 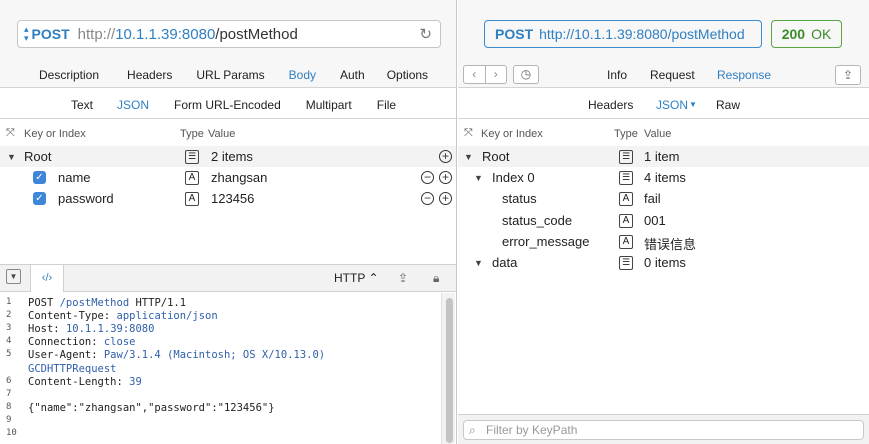 What do you see at coordinates (86, 198) in the screenshot?
I see `field-key: password` at bounding box center [86, 198].